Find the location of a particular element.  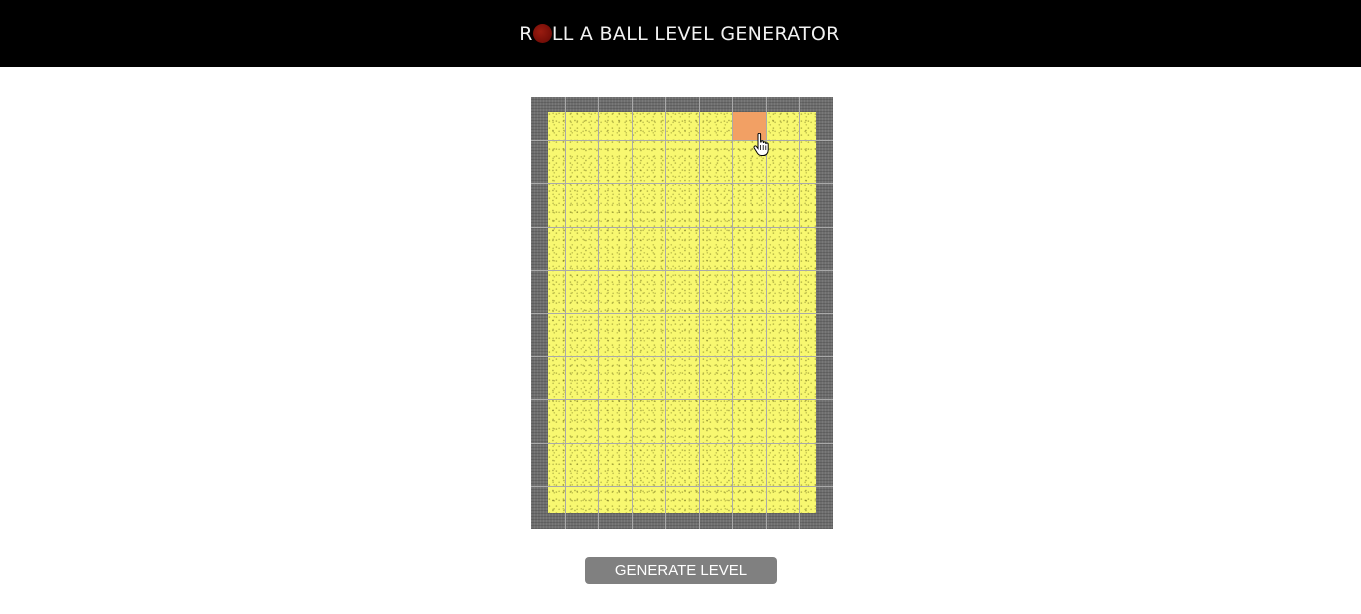

level-floor is located at coordinates (682, 312).